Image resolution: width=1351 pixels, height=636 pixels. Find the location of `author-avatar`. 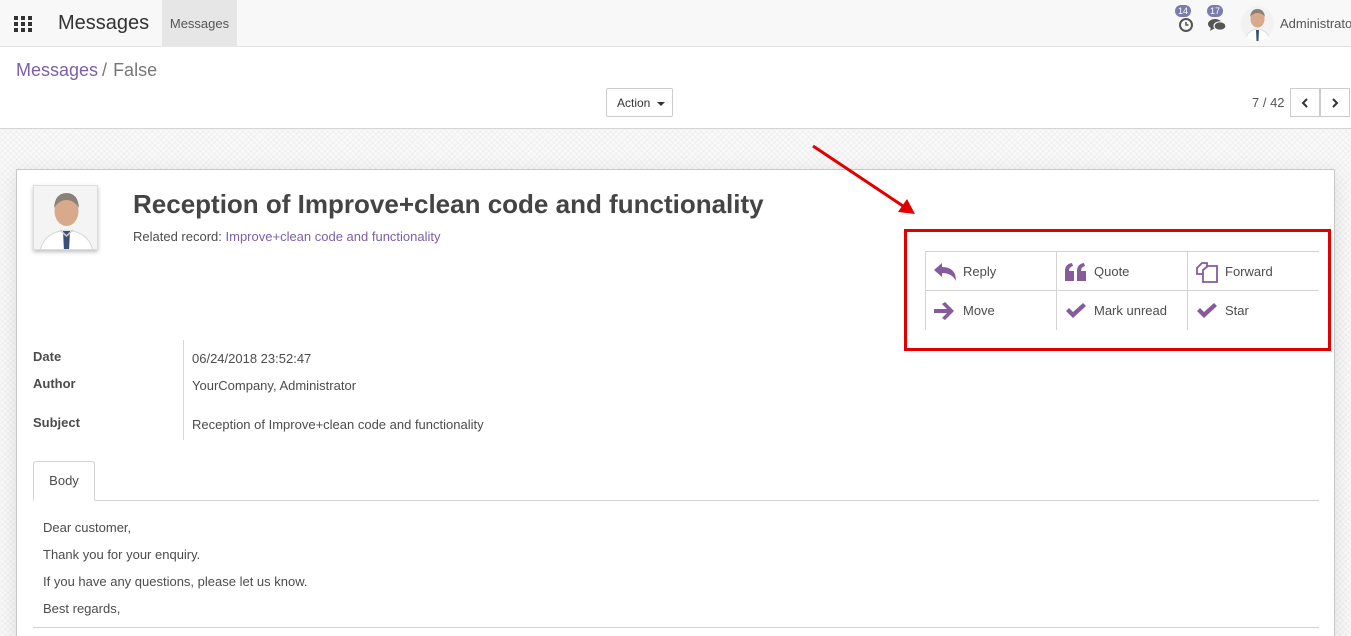

author-avatar is located at coordinates (65, 217).